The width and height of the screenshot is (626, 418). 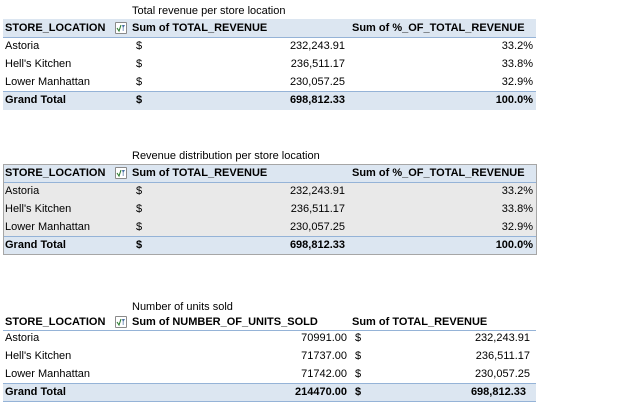 What do you see at coordinates (209, 11) in the screenshot?
I see `pivot-caption: Total revenue per store location` at bounding box center [209, 11].